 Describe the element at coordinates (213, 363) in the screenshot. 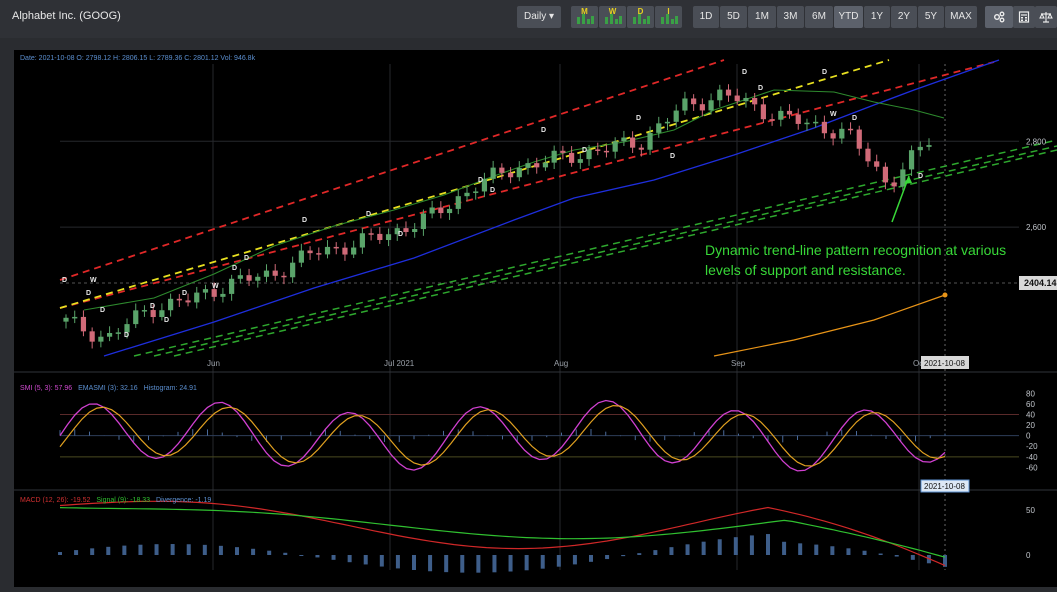

I see `x-tick-label: Jun` at that location.